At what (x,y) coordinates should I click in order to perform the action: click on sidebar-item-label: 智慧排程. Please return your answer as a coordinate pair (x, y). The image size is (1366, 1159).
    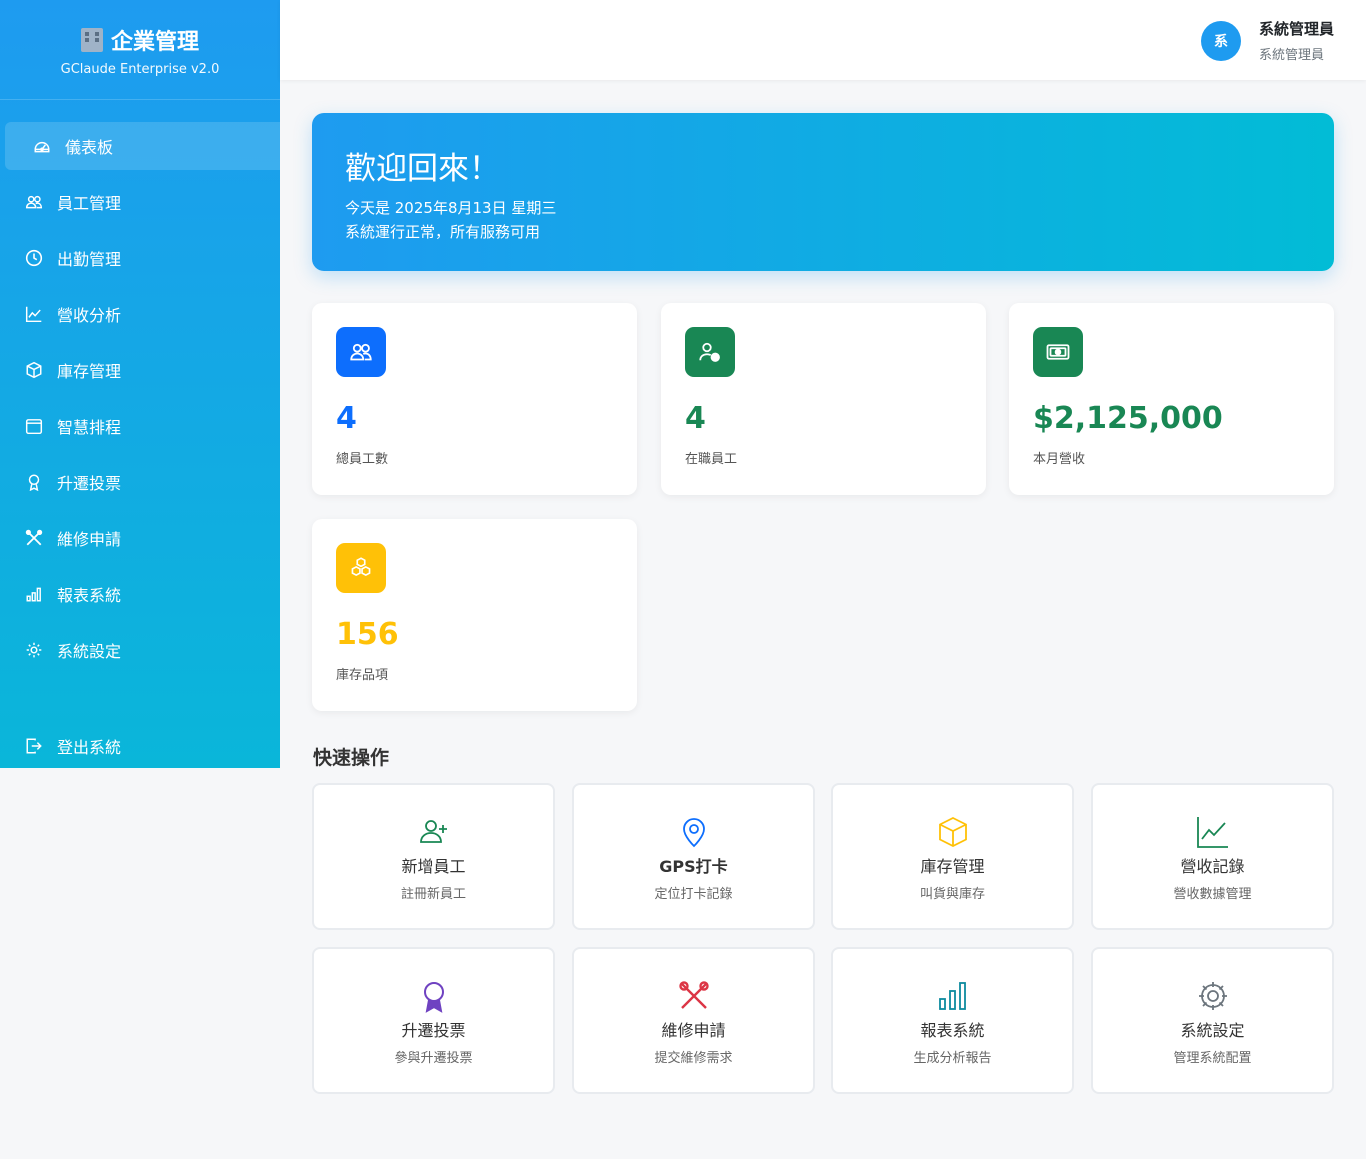
    Looking at the image, I should click on (89, 427).